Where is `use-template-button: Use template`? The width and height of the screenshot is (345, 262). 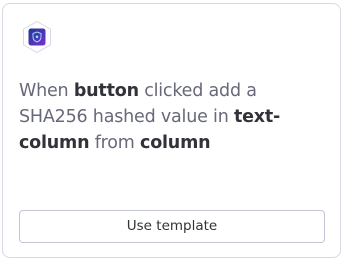
use-template-button: Use template is located at coordinates (172, 226).